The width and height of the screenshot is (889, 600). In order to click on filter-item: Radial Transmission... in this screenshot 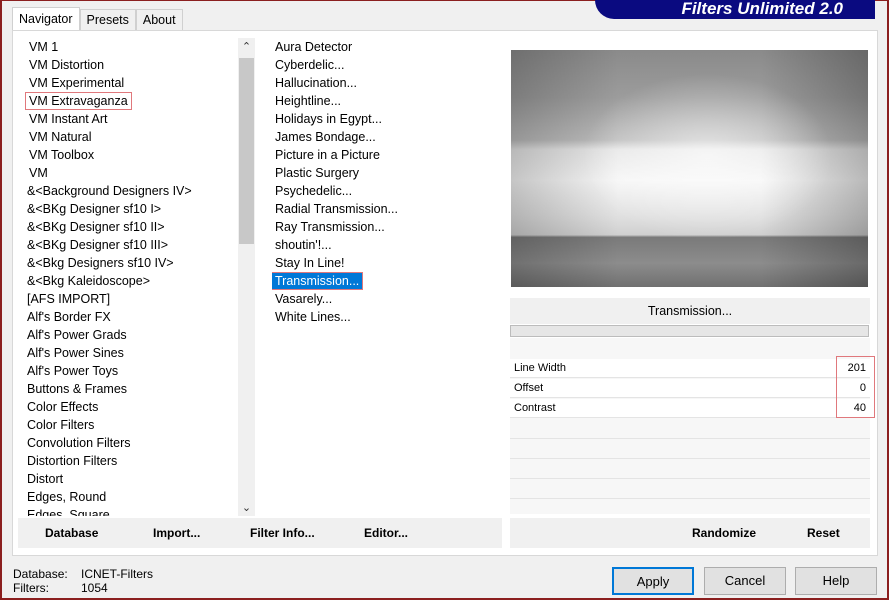, I will do `click(386, 209)`.